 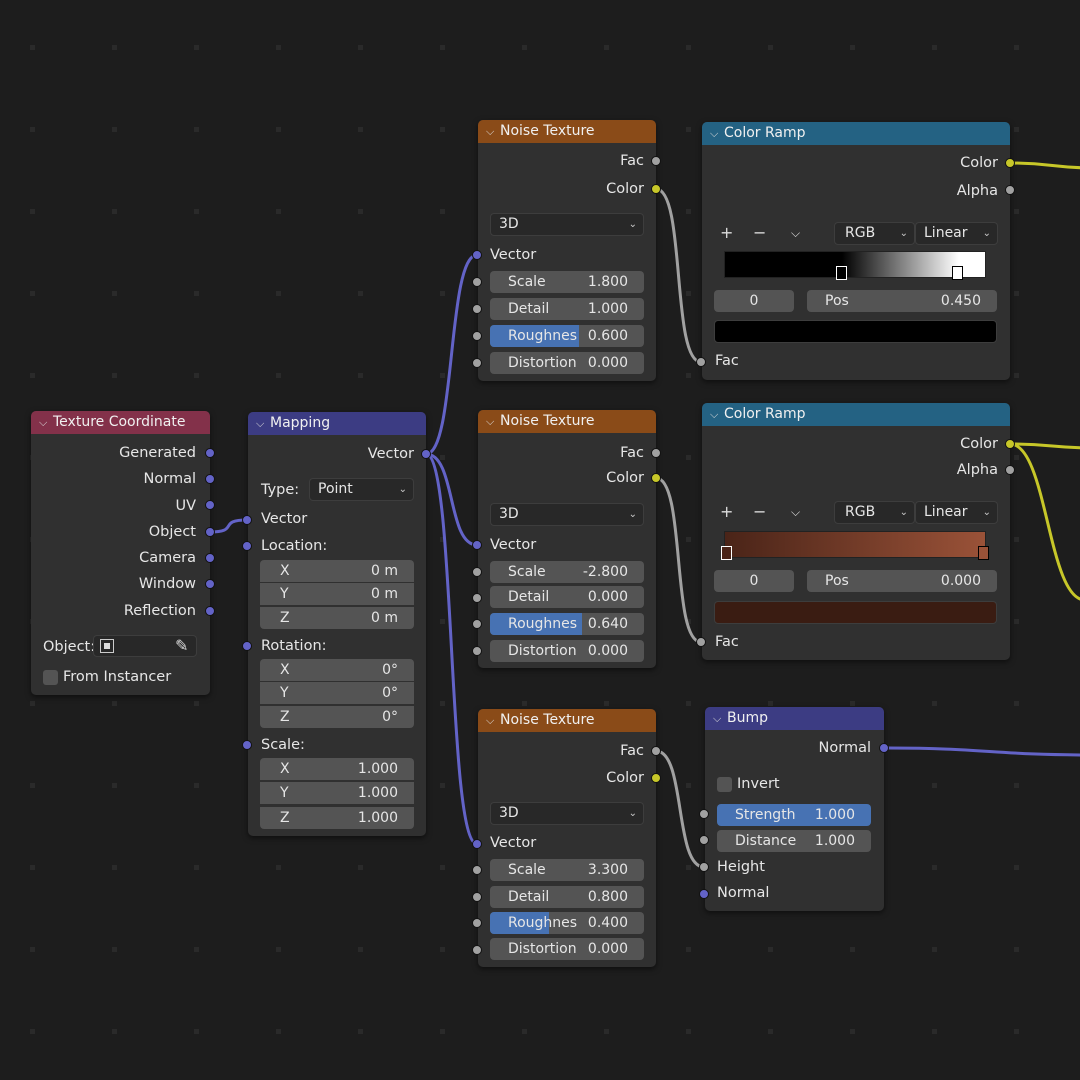 What do you see at coordinates (701, 642) in the screenshot?
I see `socket-ramp2-fac` at bounding box center [701, 642].